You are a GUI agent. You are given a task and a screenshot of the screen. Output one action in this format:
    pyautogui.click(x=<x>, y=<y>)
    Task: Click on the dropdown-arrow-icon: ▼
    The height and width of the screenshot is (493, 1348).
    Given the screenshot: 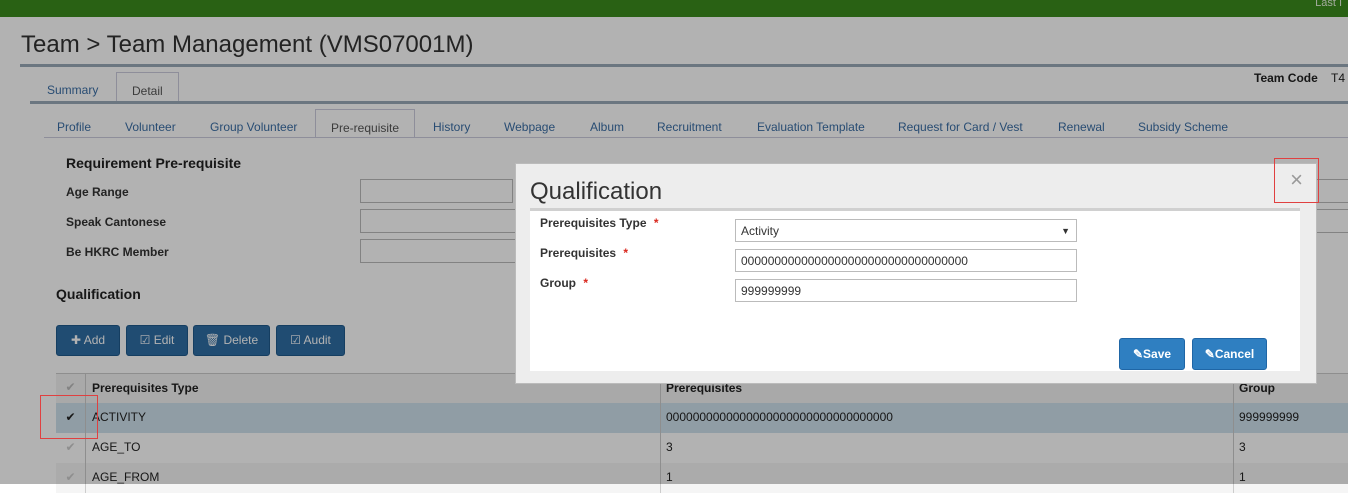 What is the action you would take?
    pyautogui.click(x=1065, y=231)
    